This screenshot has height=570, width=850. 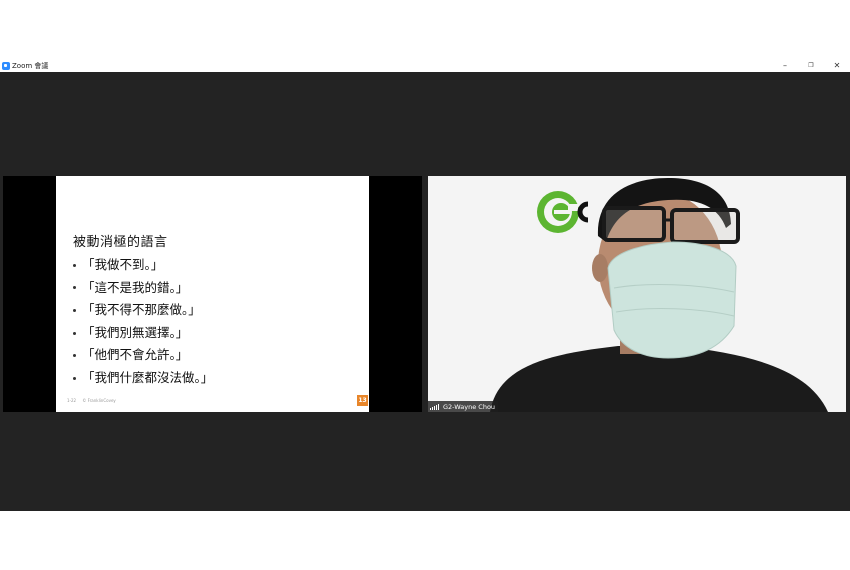 What do you see at coordinates (435, 406) in the screenshot?
I see `signal-strength-icon` at bounding box center [435, 406].